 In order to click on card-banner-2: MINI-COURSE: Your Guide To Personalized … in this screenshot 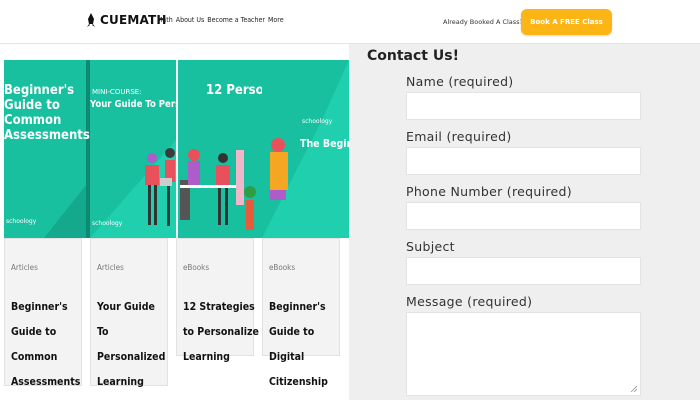, I will do `click(133, 149)`.